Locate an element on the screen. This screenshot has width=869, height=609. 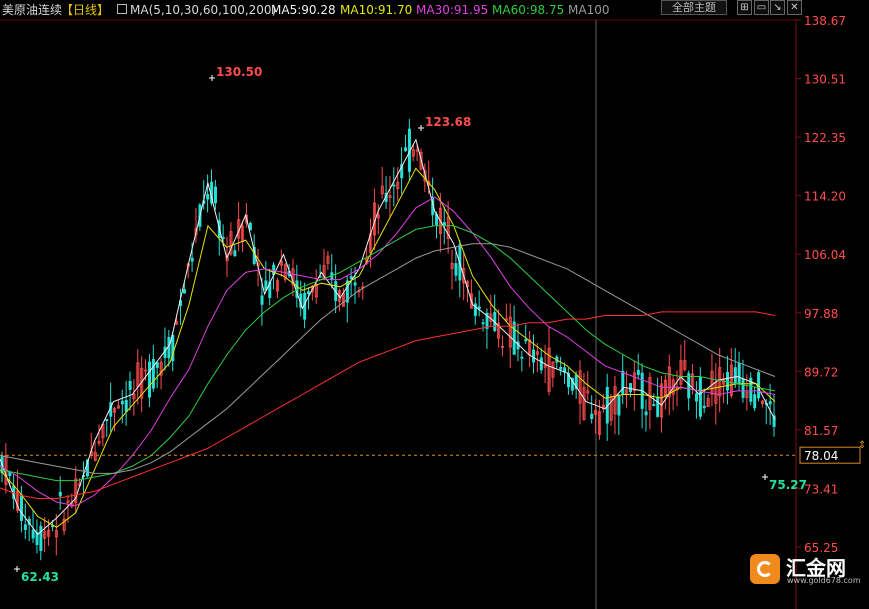
high-price-label: 130.50 is located at coordinates (239, 72).